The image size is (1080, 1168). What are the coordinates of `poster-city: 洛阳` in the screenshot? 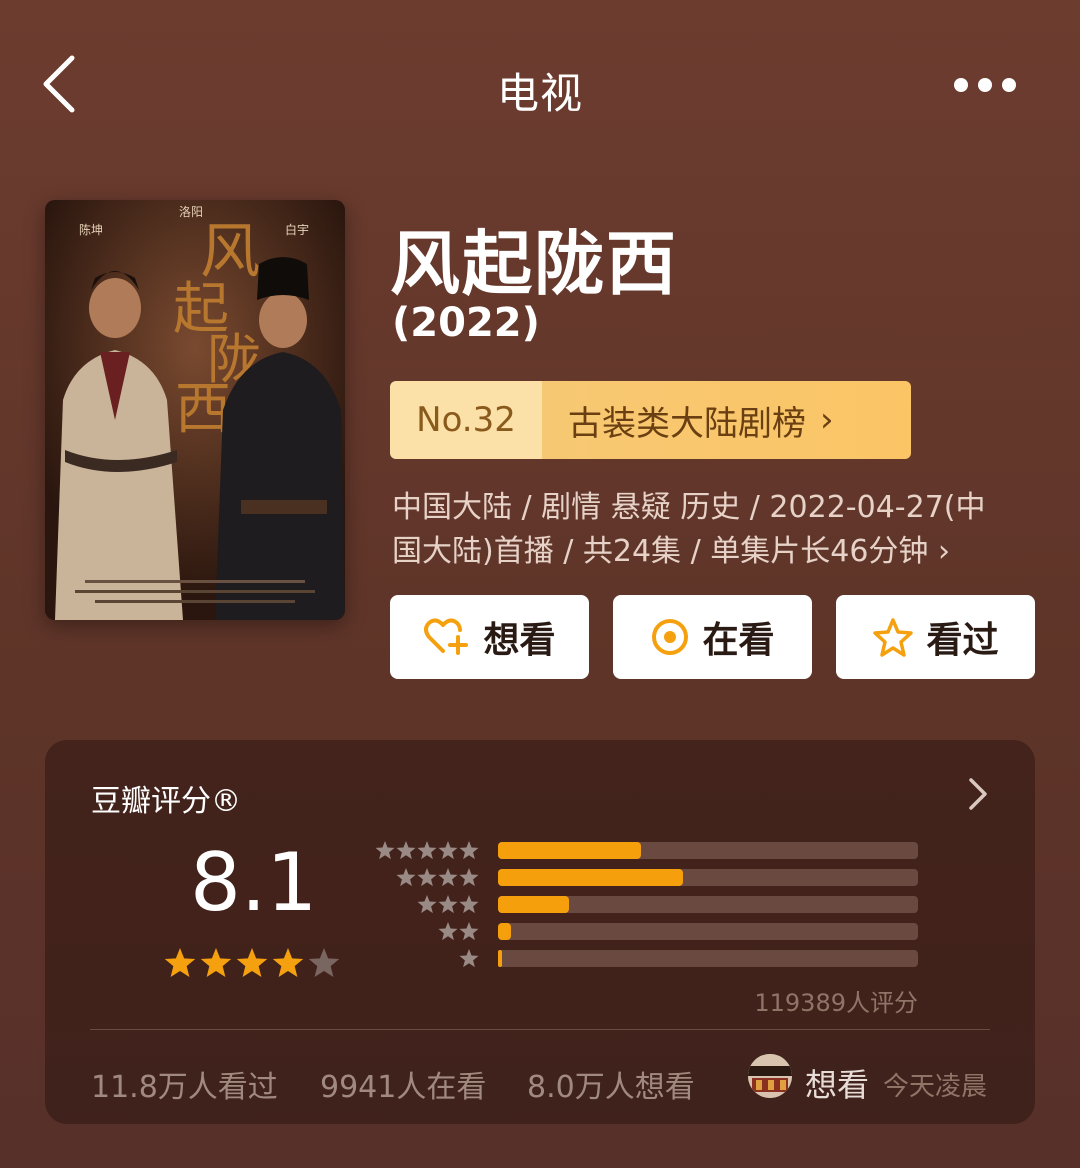 It's located at (191, 211).